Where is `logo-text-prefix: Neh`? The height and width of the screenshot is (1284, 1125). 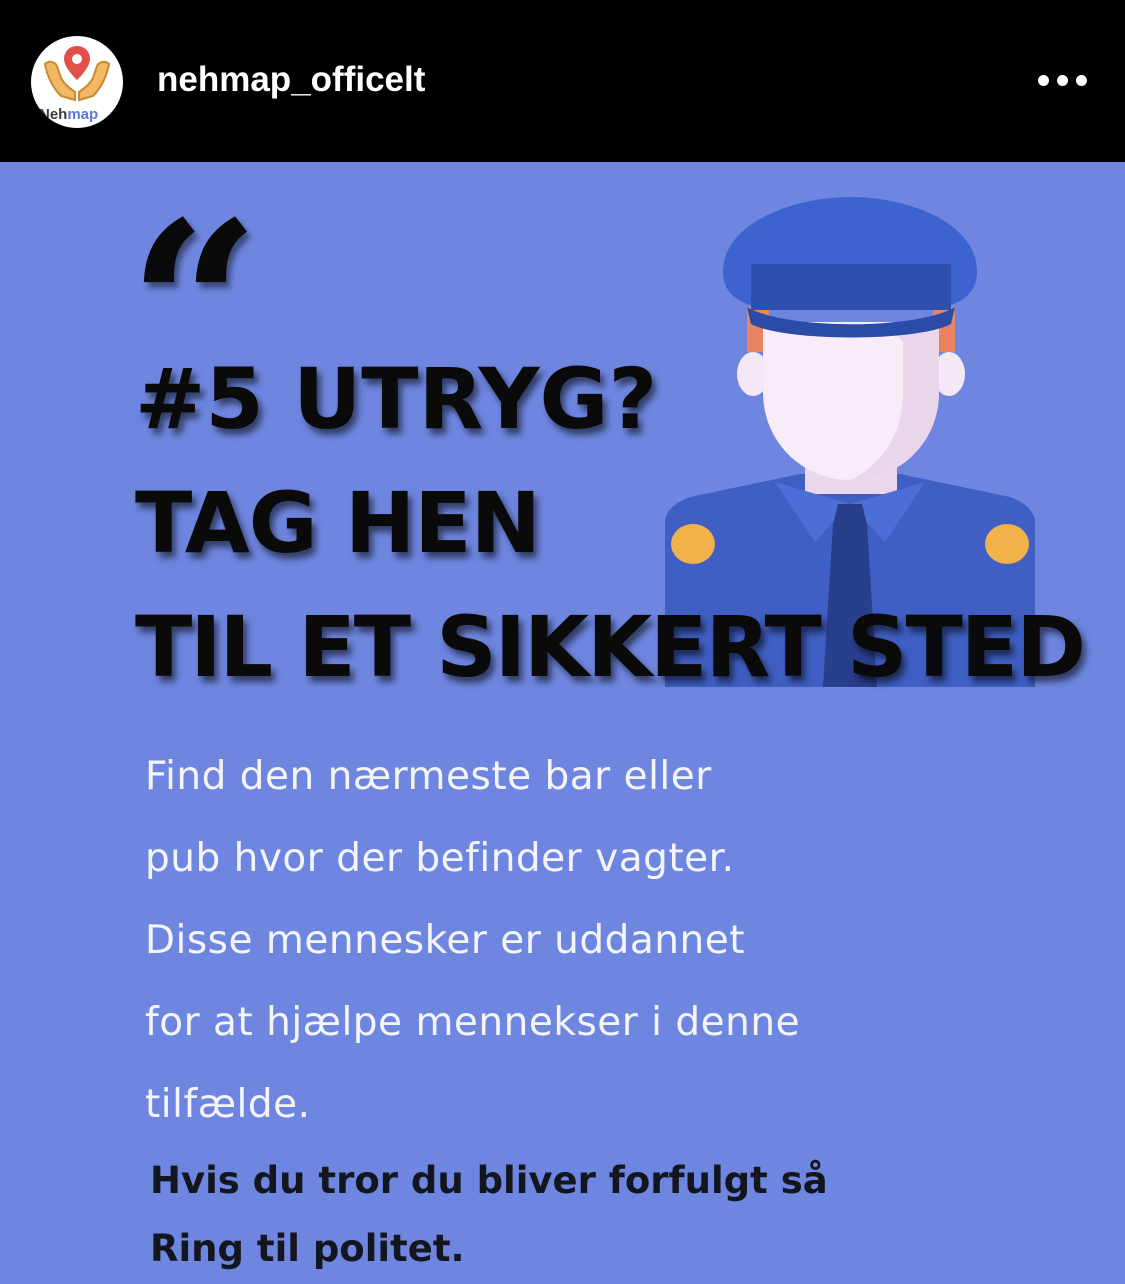
logo-text-prefix: Neh is located at coordinates (53, 114).